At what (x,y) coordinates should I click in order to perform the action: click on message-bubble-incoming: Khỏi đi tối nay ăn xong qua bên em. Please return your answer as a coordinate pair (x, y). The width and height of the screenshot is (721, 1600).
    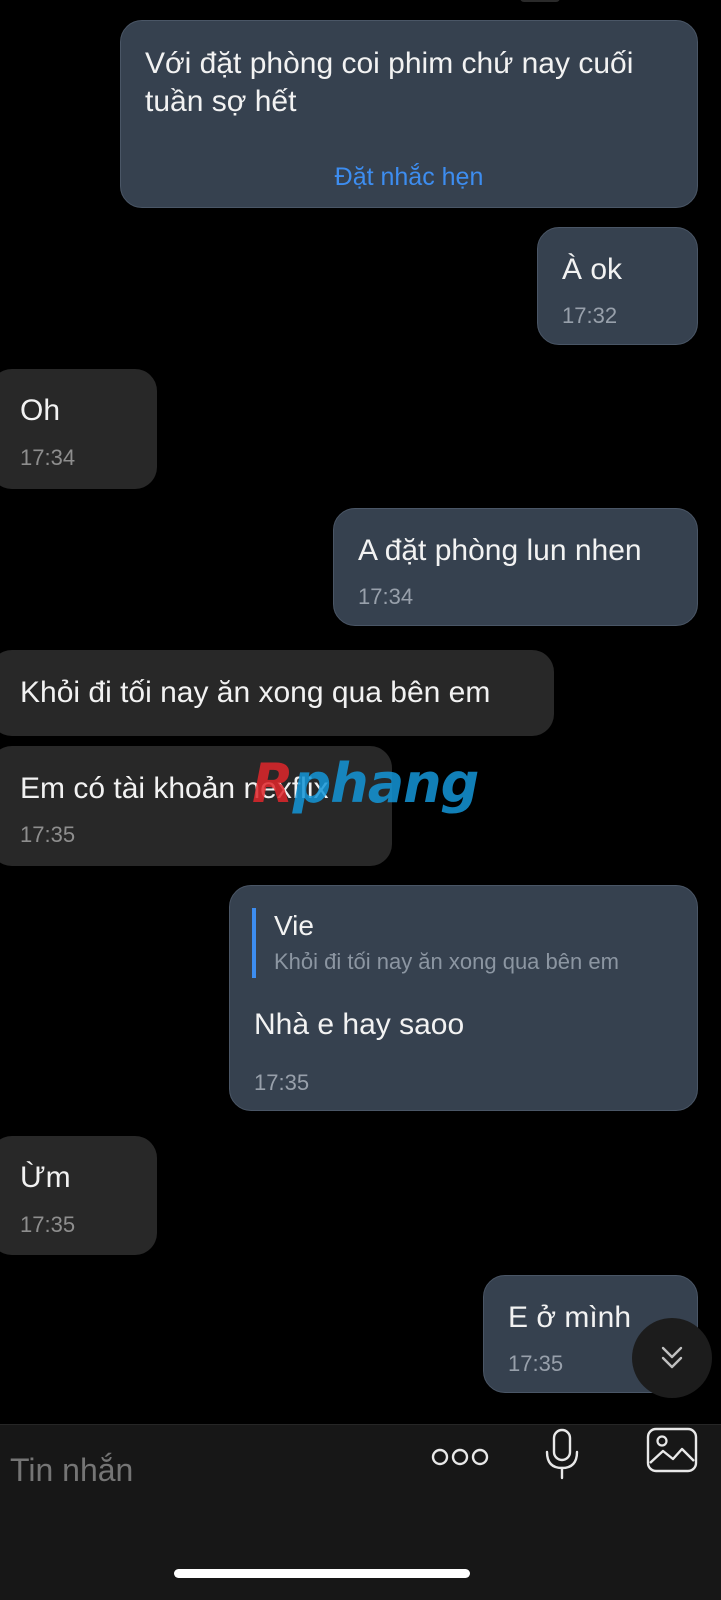
    Looking at the image, I should click on (277, 693).